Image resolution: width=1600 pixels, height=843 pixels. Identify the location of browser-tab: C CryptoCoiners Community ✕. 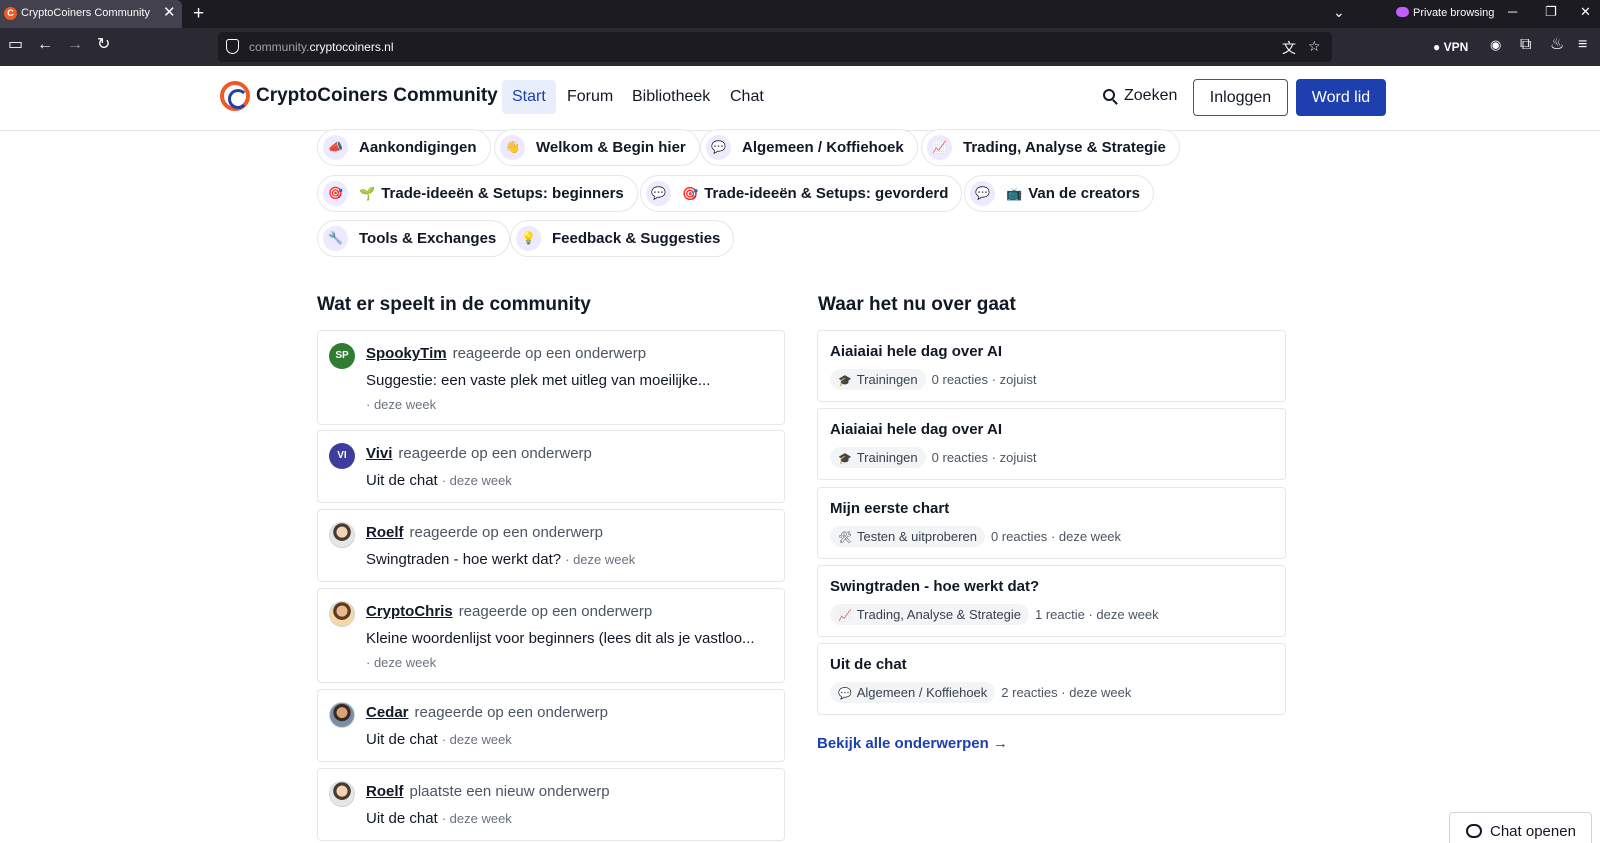
(91, 14).